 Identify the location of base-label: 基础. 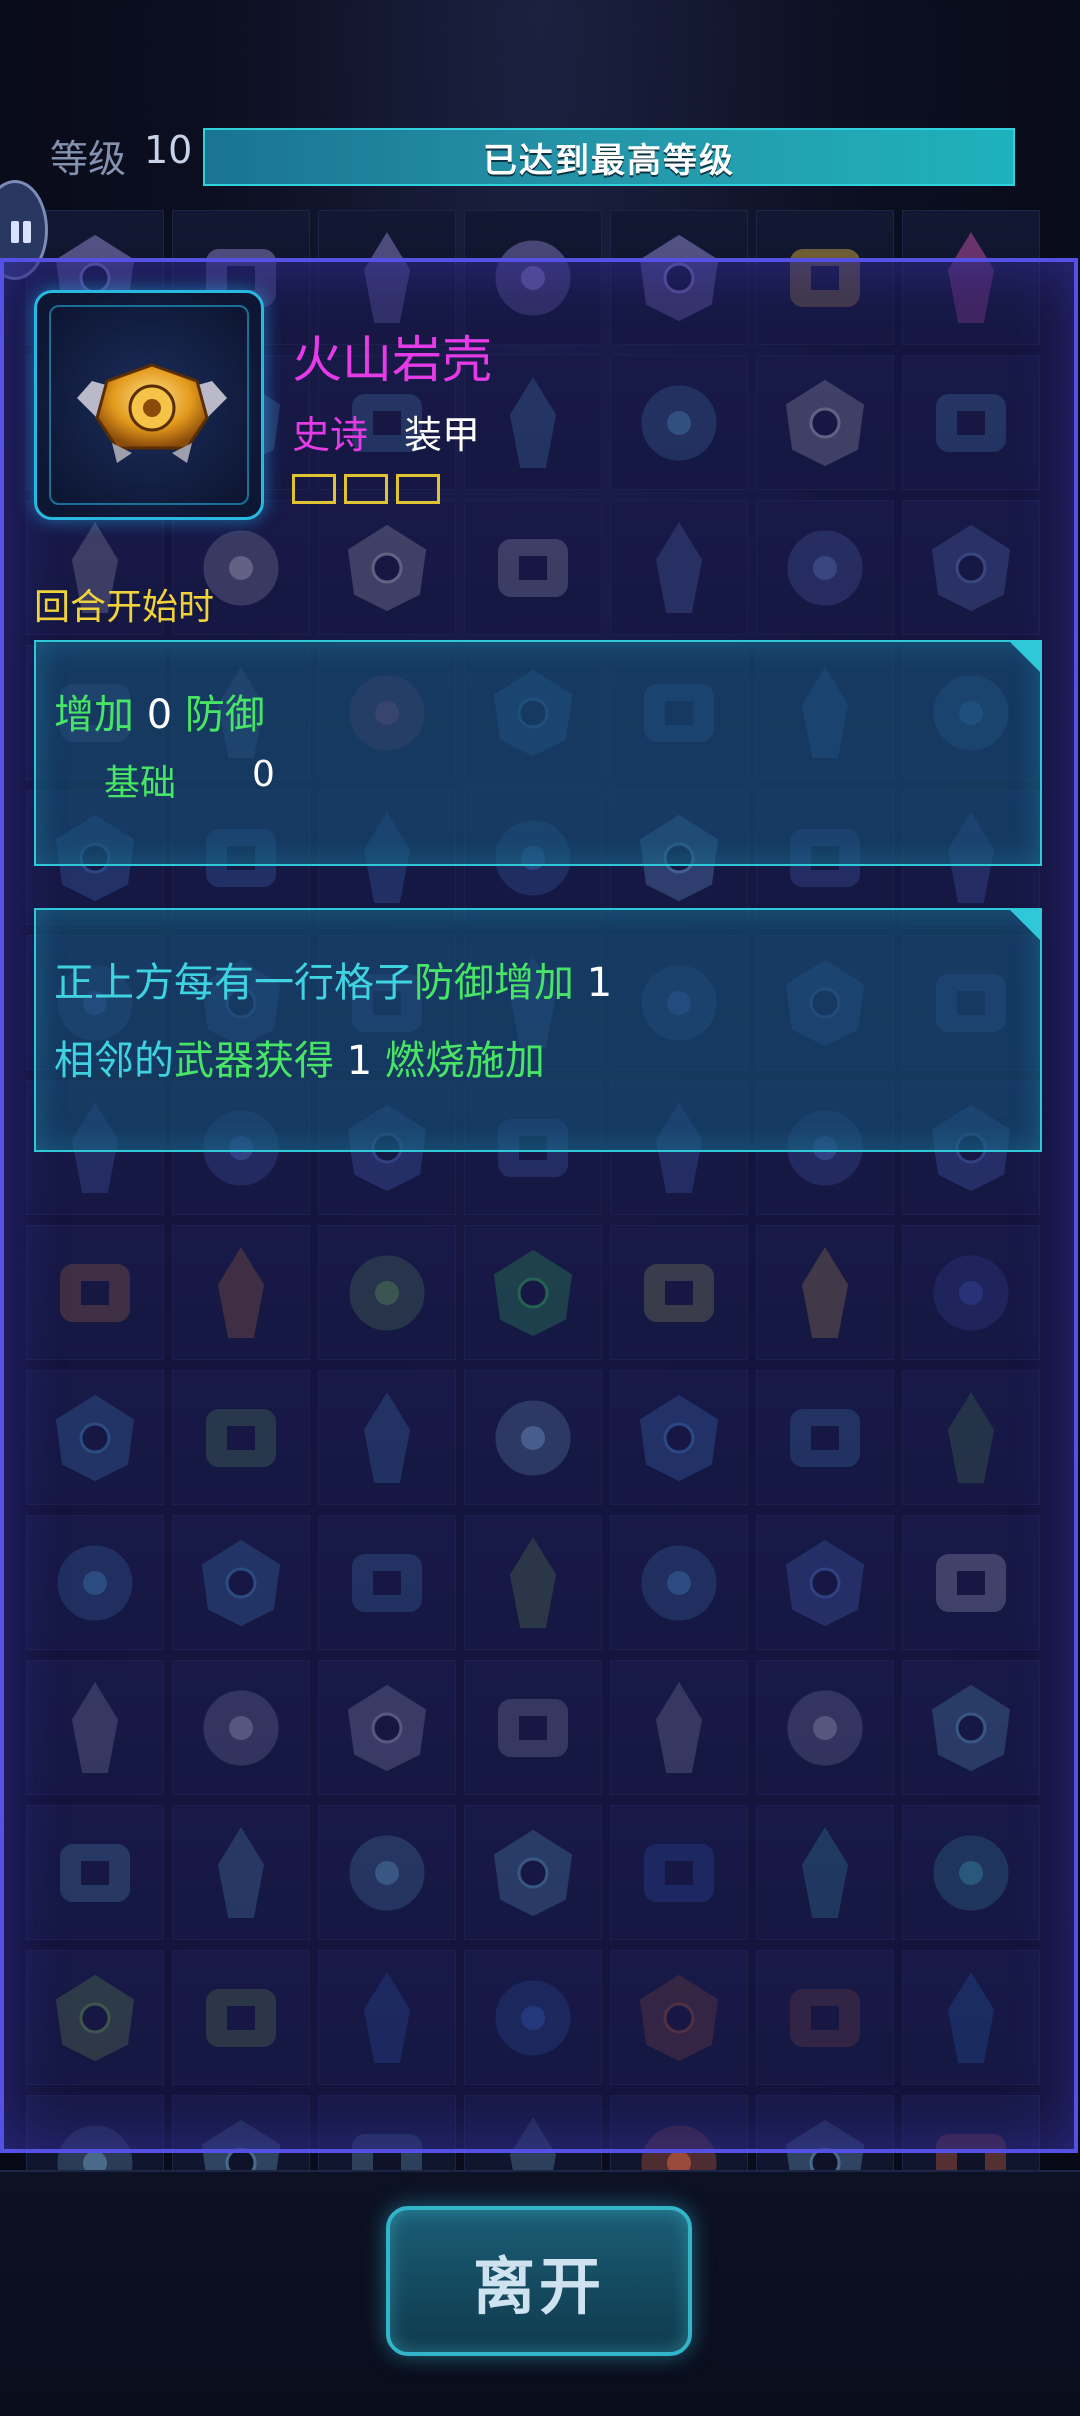
(140, 783).